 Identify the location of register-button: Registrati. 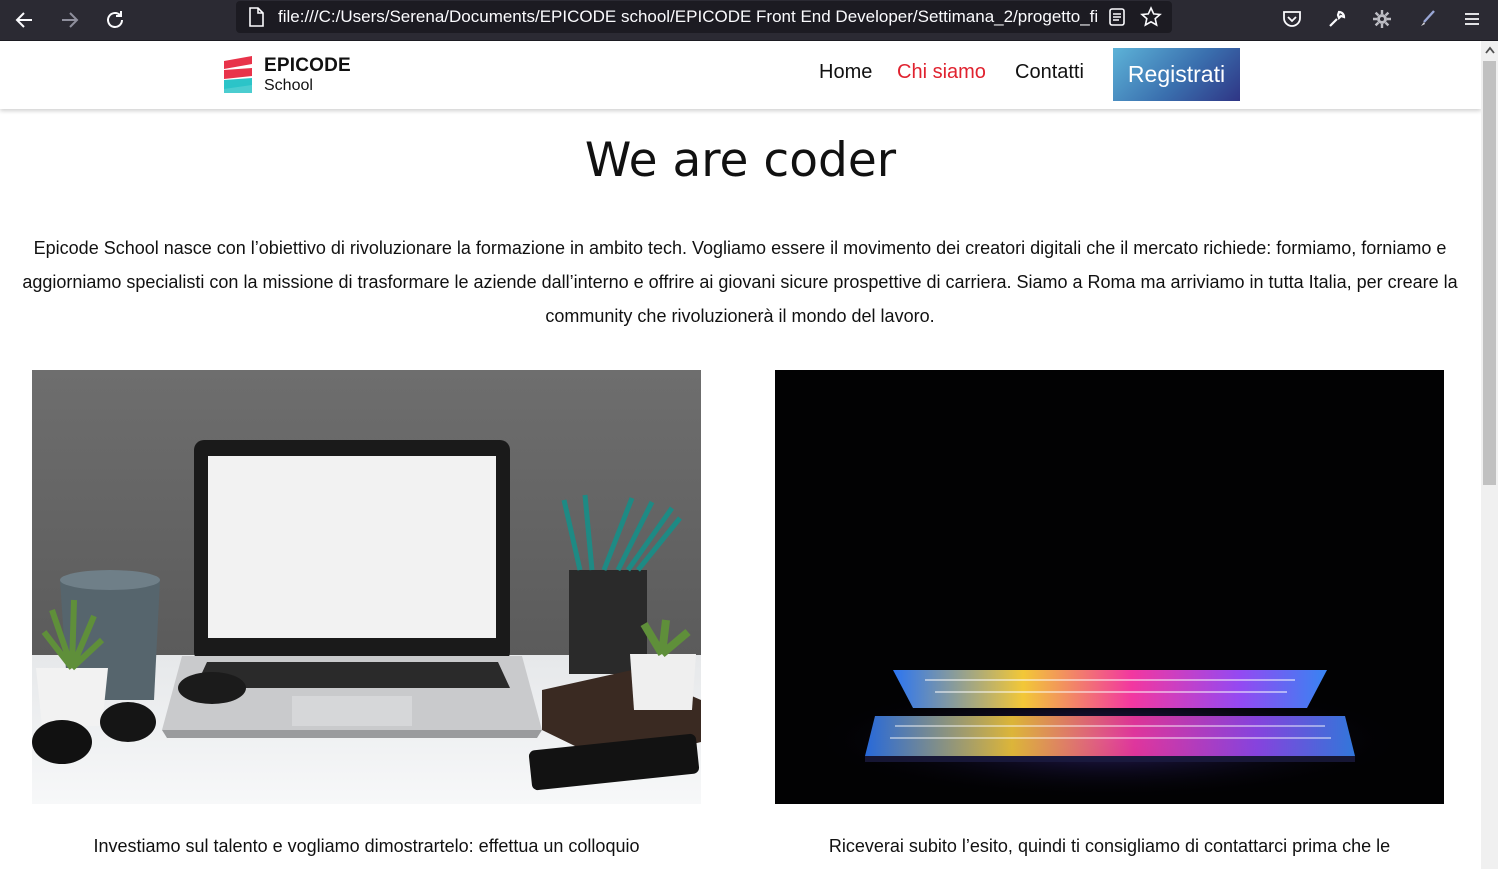
(1176, 74).